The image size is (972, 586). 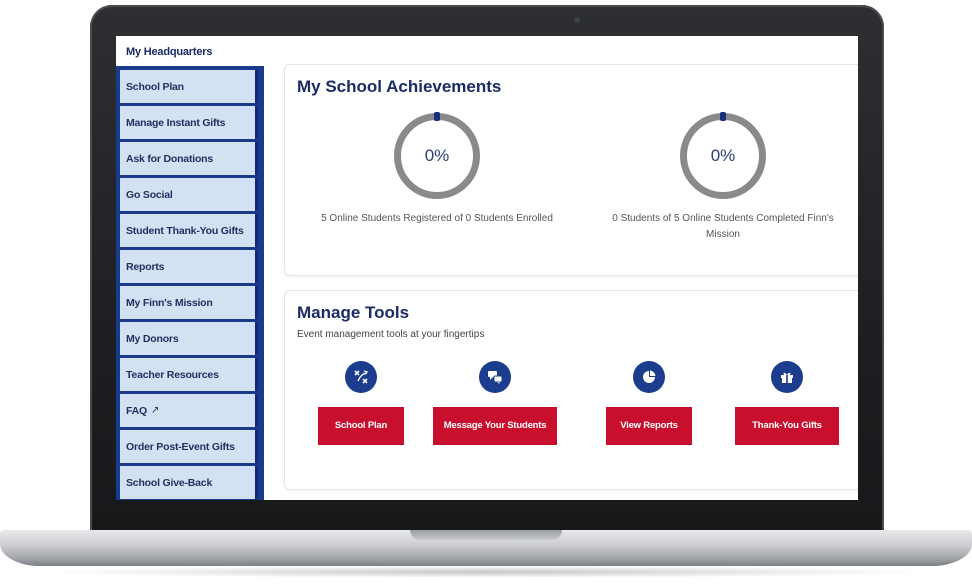 I want to click on laptop-shadow, so click(x=486, y=572).